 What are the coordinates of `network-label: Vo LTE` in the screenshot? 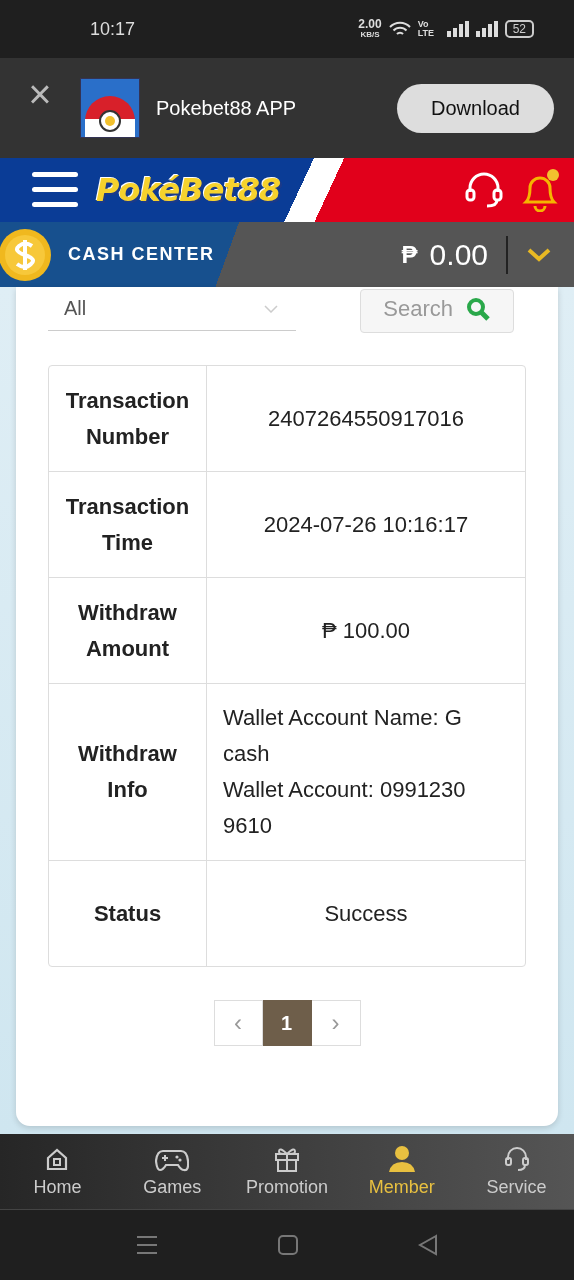 It's located at (426, 29).